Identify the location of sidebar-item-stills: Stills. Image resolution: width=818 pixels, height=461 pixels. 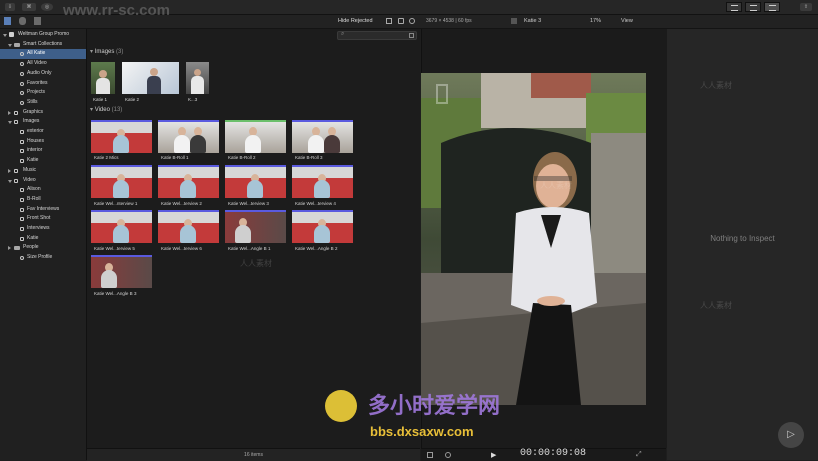
(43, 103).